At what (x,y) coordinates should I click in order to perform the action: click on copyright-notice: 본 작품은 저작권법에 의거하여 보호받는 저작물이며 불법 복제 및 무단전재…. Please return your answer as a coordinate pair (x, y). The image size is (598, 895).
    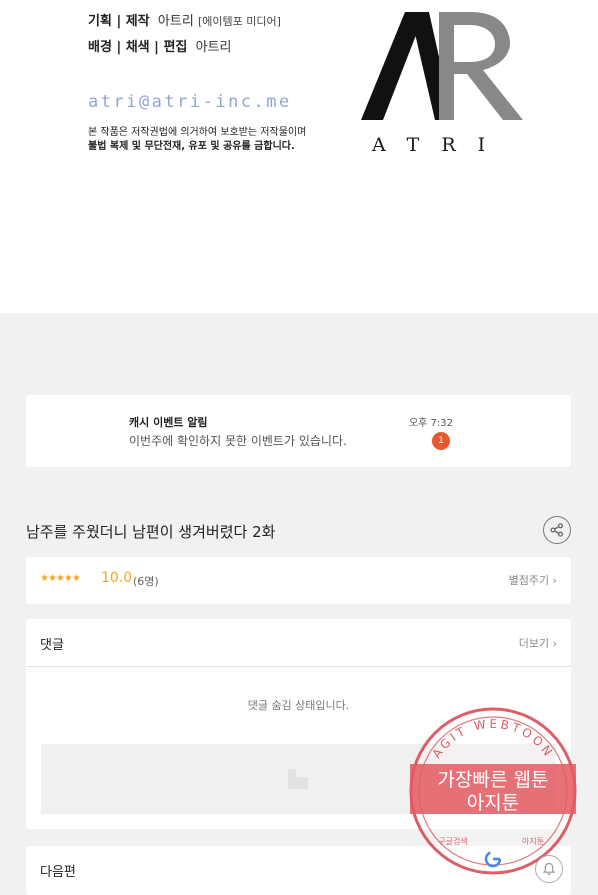
    Looking at the image, I should click on (197, 140).